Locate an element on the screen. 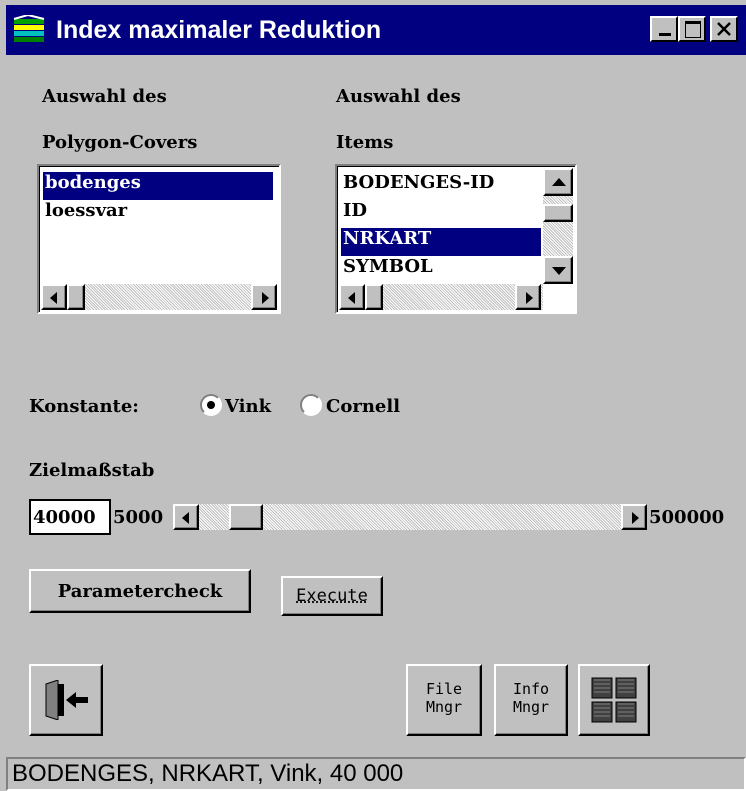 The image size is (746, 791). slider-thumb is located at coordinates (246, 517).